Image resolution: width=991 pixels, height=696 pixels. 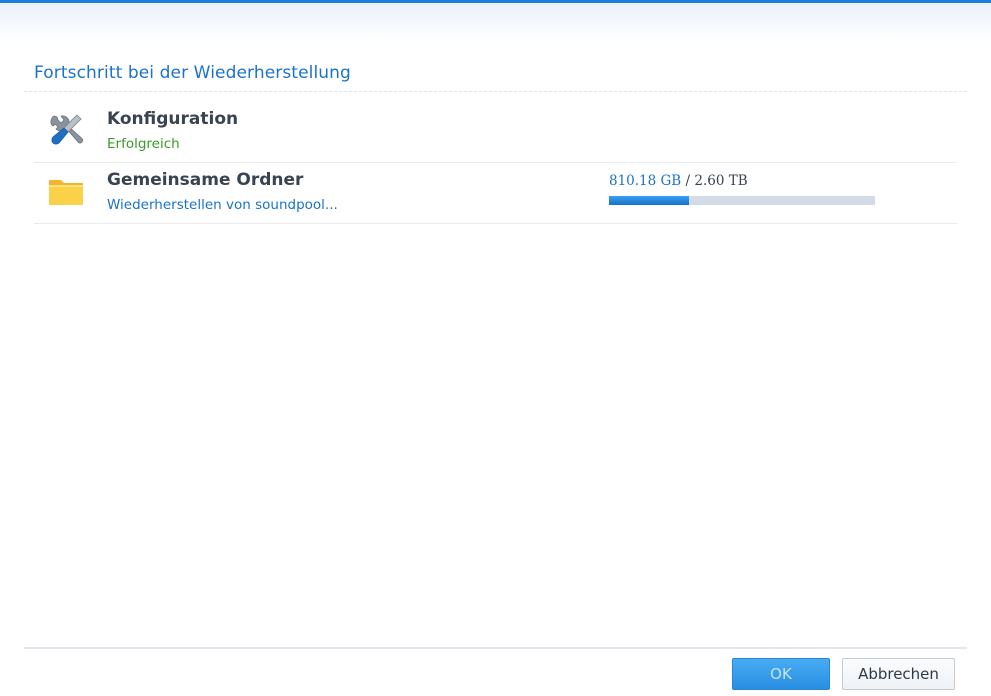 I want to click on title-divider, so click(x=495, y=91).